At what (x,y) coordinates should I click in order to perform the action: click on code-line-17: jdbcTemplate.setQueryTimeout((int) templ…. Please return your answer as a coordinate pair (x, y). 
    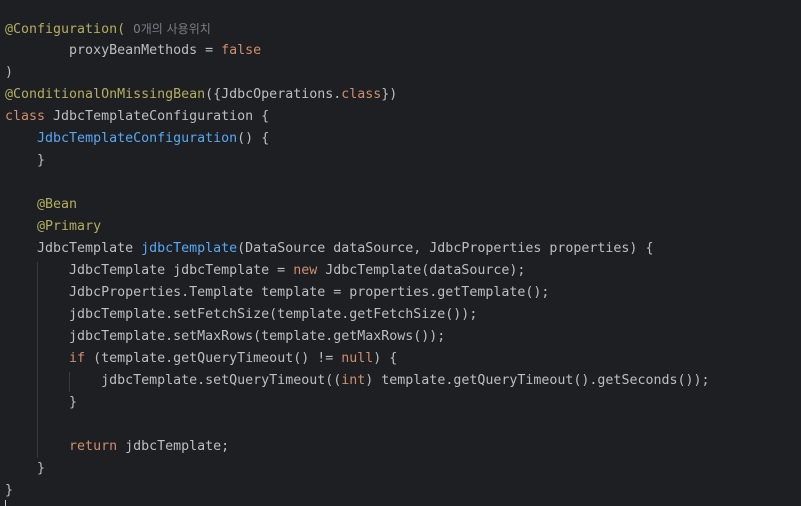
    Looking at the image, I should click on (357, 380).